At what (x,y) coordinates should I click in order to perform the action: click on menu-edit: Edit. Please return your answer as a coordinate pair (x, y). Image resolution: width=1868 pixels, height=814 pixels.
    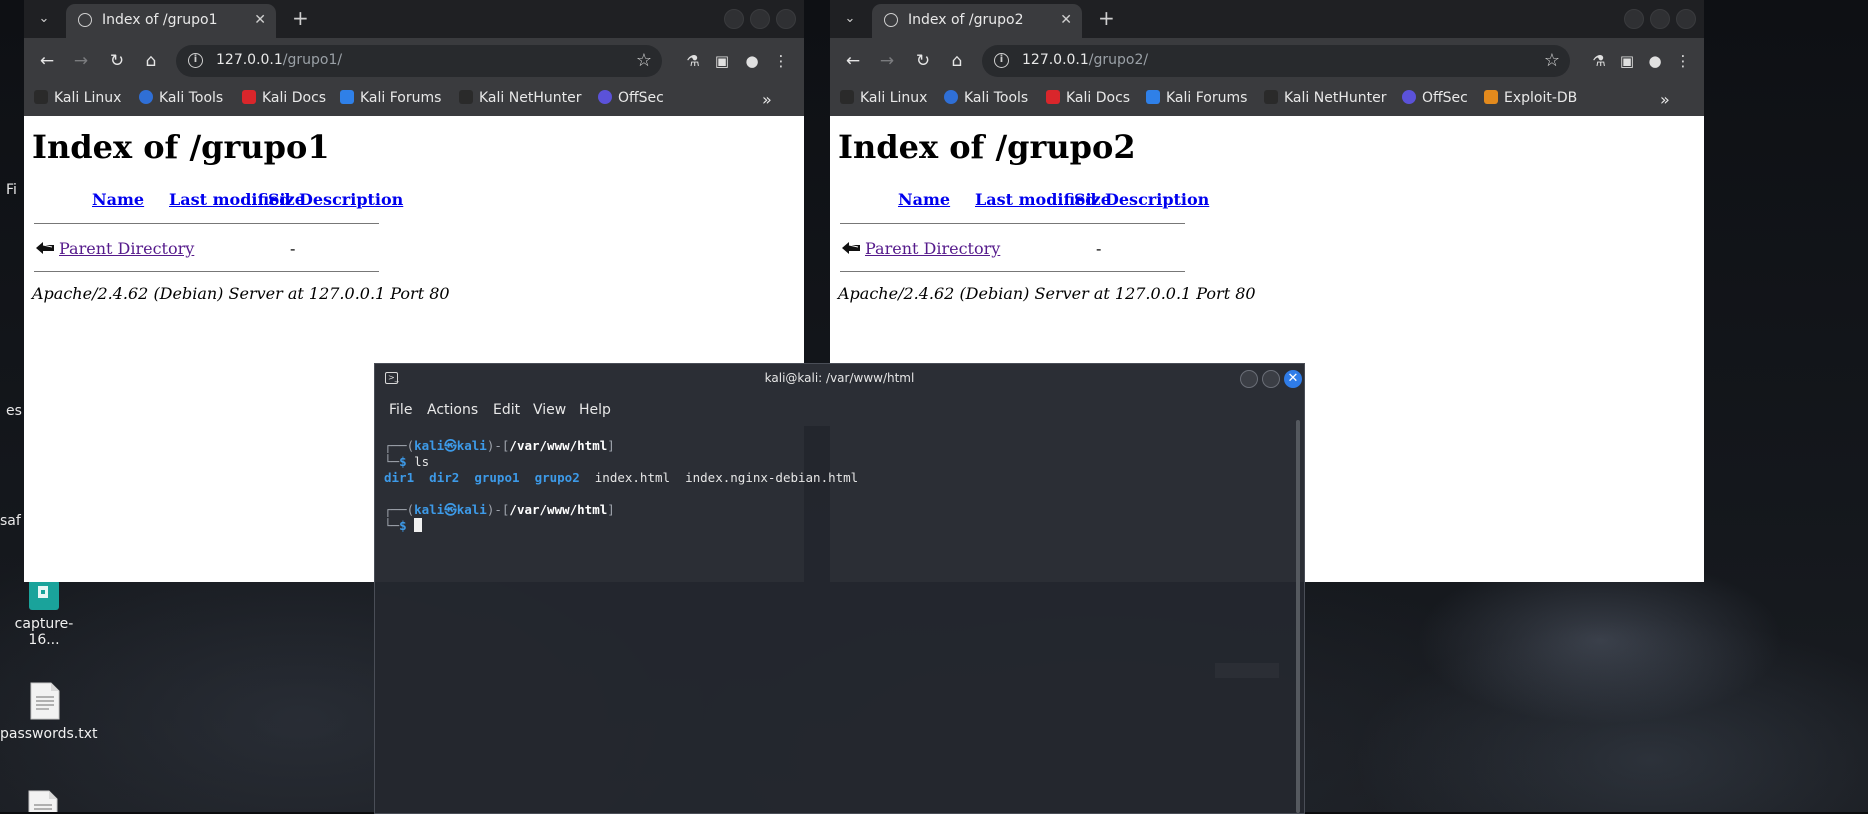
    Looking at the image, I should click on (506, 410).